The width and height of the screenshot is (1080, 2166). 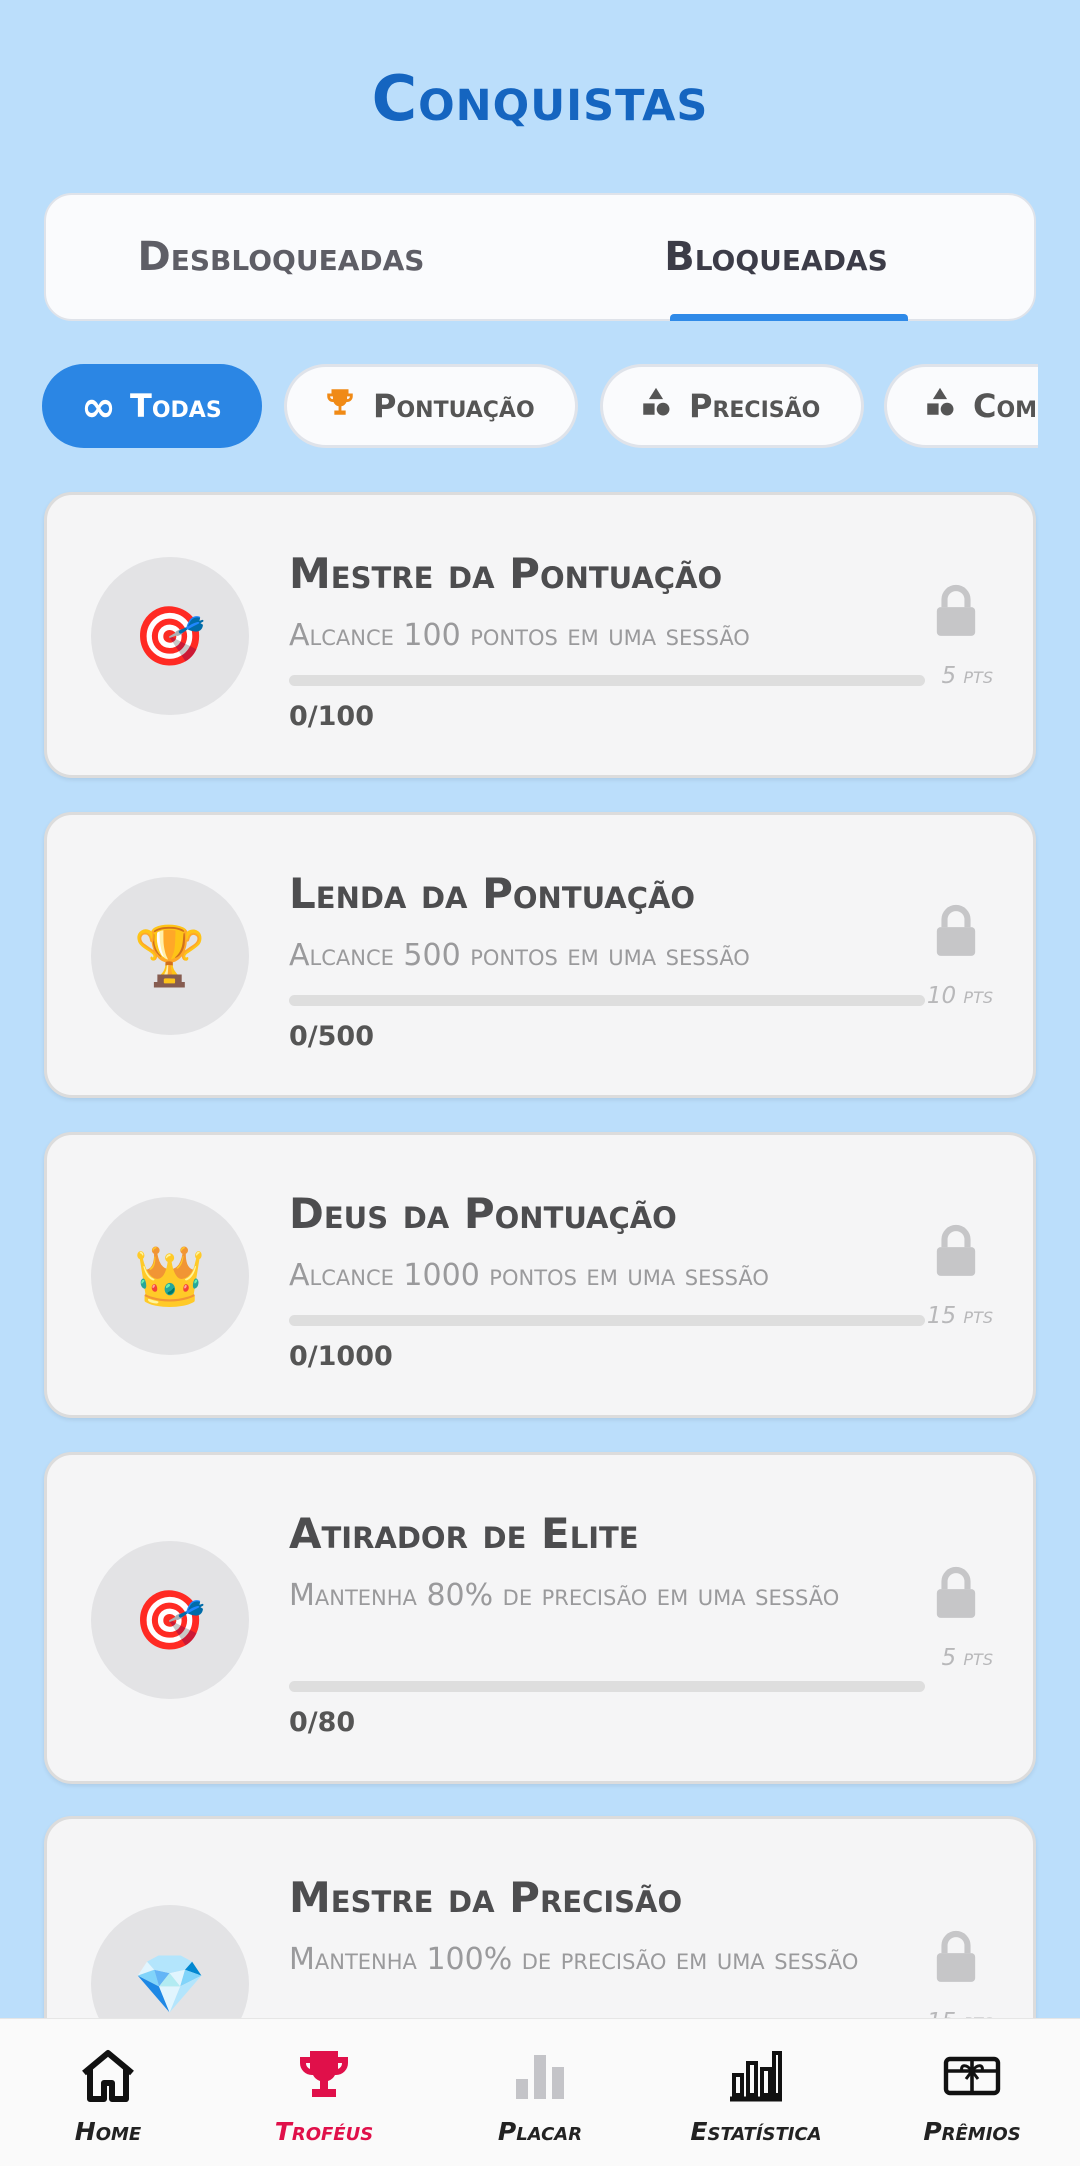 I want to click on achievement-title: Atirador de Elite, so click(x=464, y=1533).